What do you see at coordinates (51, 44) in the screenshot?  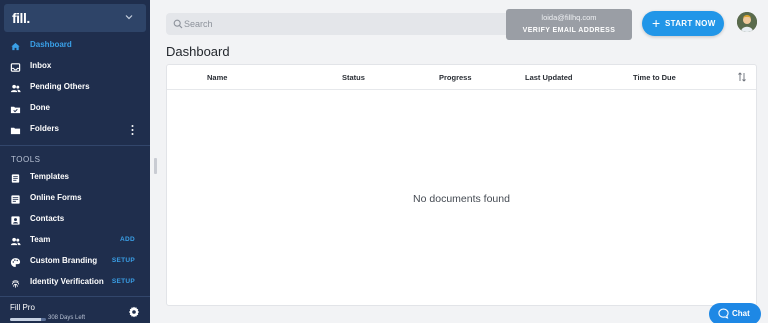 I see `sidebar-item-label: Dashboard` at bounding box center [51, 44].